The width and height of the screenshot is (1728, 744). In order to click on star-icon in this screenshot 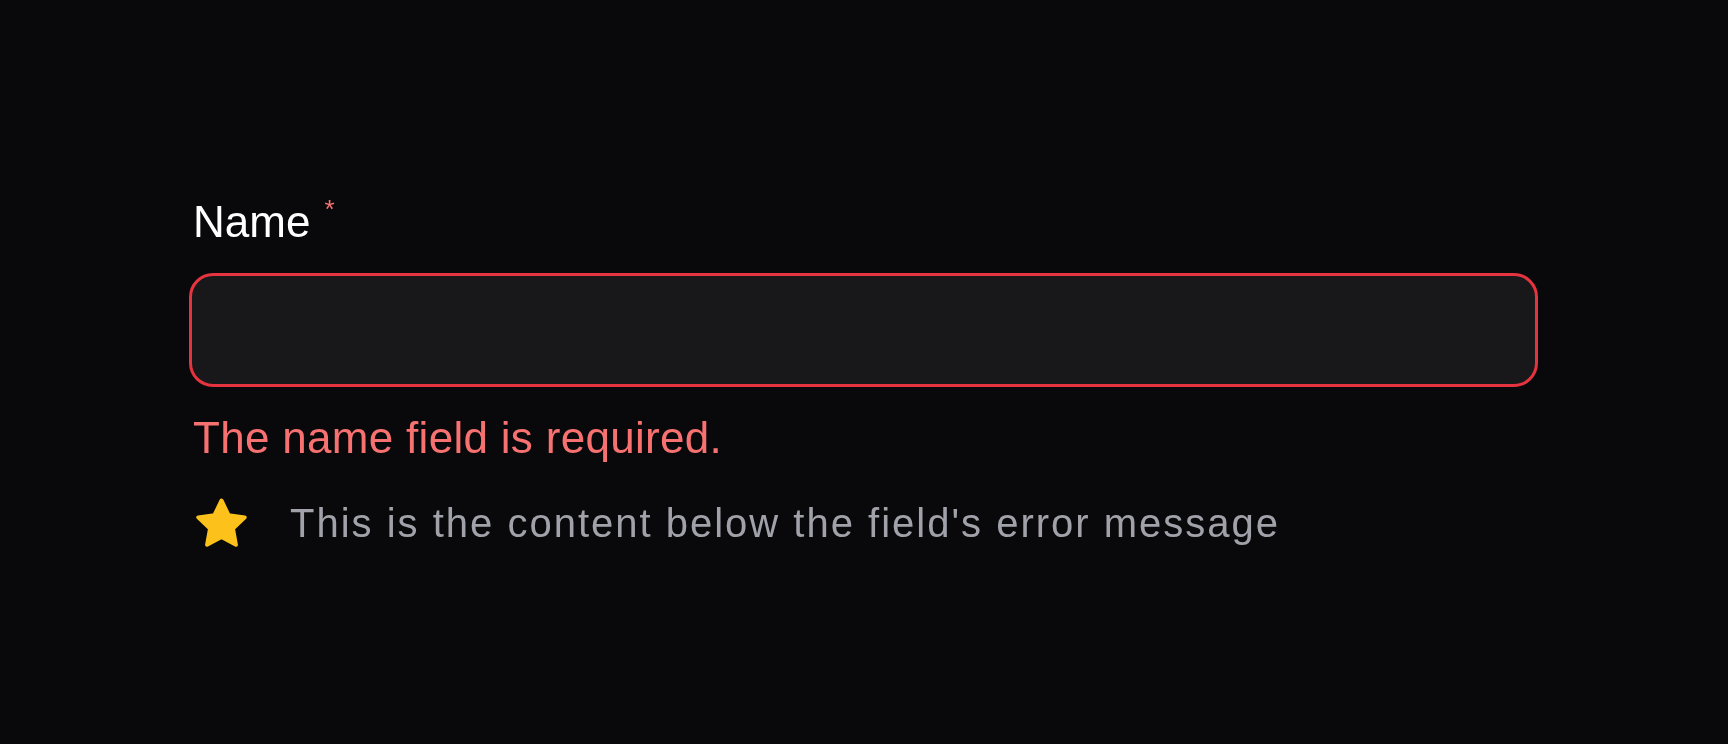, I will do `click(221, 522)`.